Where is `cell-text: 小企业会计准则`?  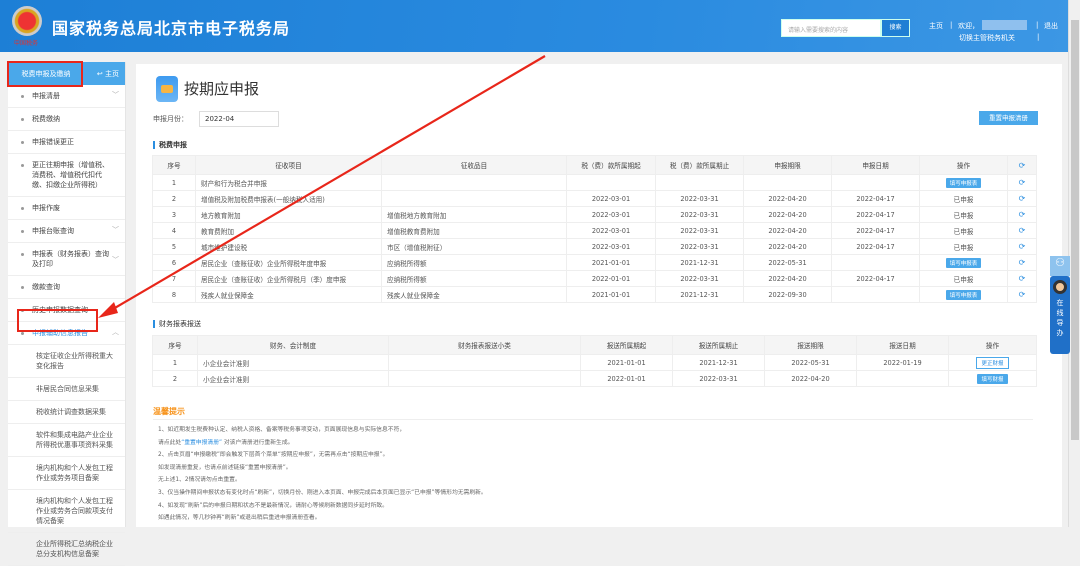 cell-text: 小企业会计准则 is located at coordinates (226, 379).